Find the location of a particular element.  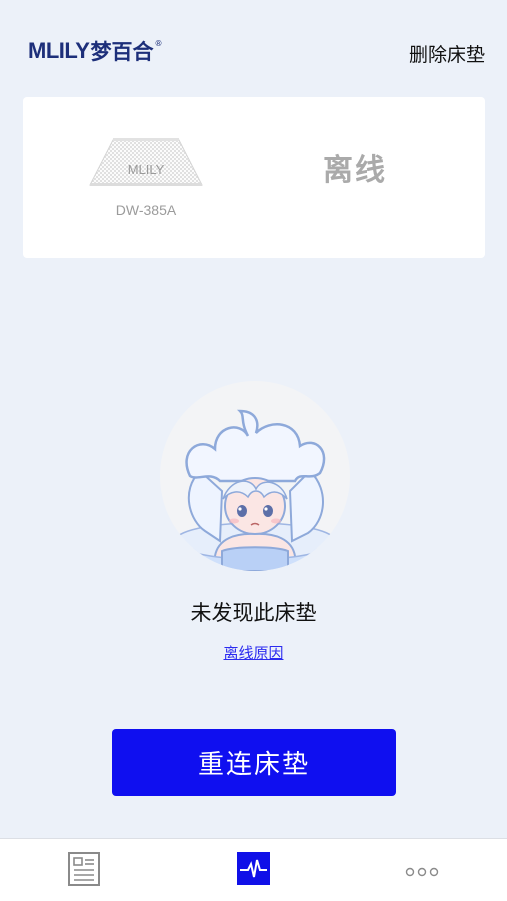

brand-logo-latin: MLILY is located at coordinates (59, 50).